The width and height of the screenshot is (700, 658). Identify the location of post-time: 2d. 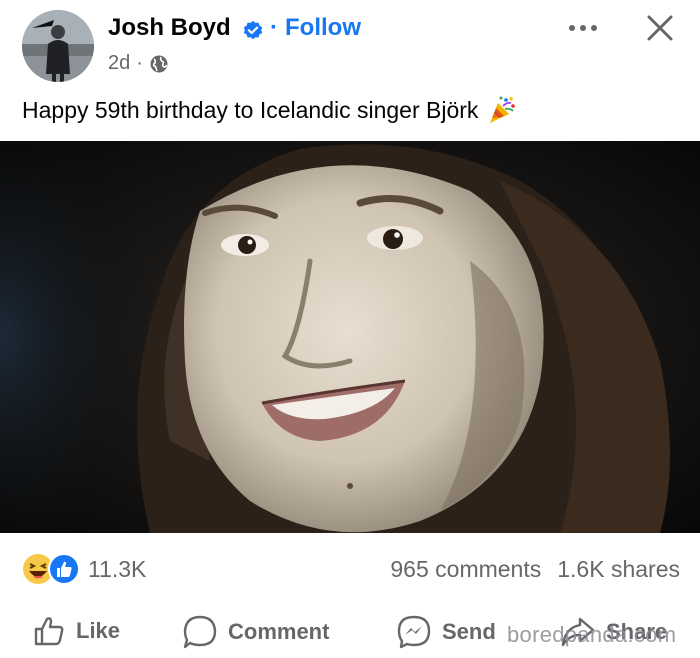
(119, 63).